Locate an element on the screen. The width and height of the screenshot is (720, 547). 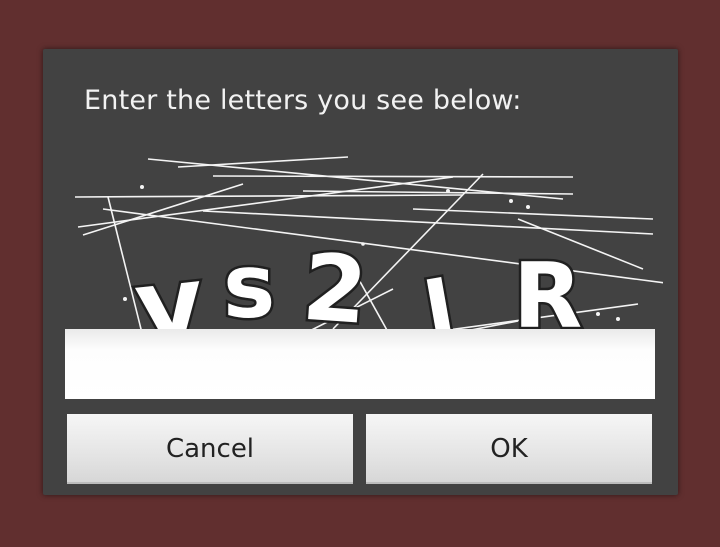
ok-button: OK is located at coordinates (509, 449).